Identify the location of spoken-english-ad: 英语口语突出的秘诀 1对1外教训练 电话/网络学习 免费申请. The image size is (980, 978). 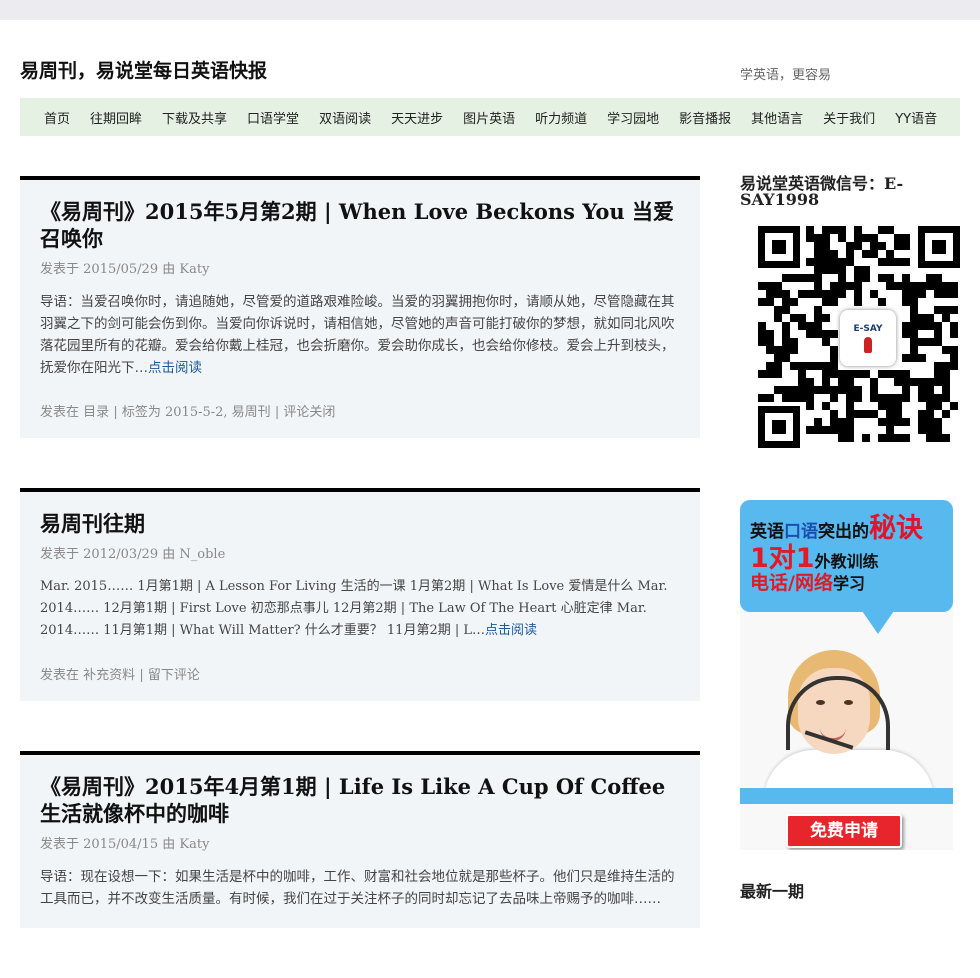
(846, 675).